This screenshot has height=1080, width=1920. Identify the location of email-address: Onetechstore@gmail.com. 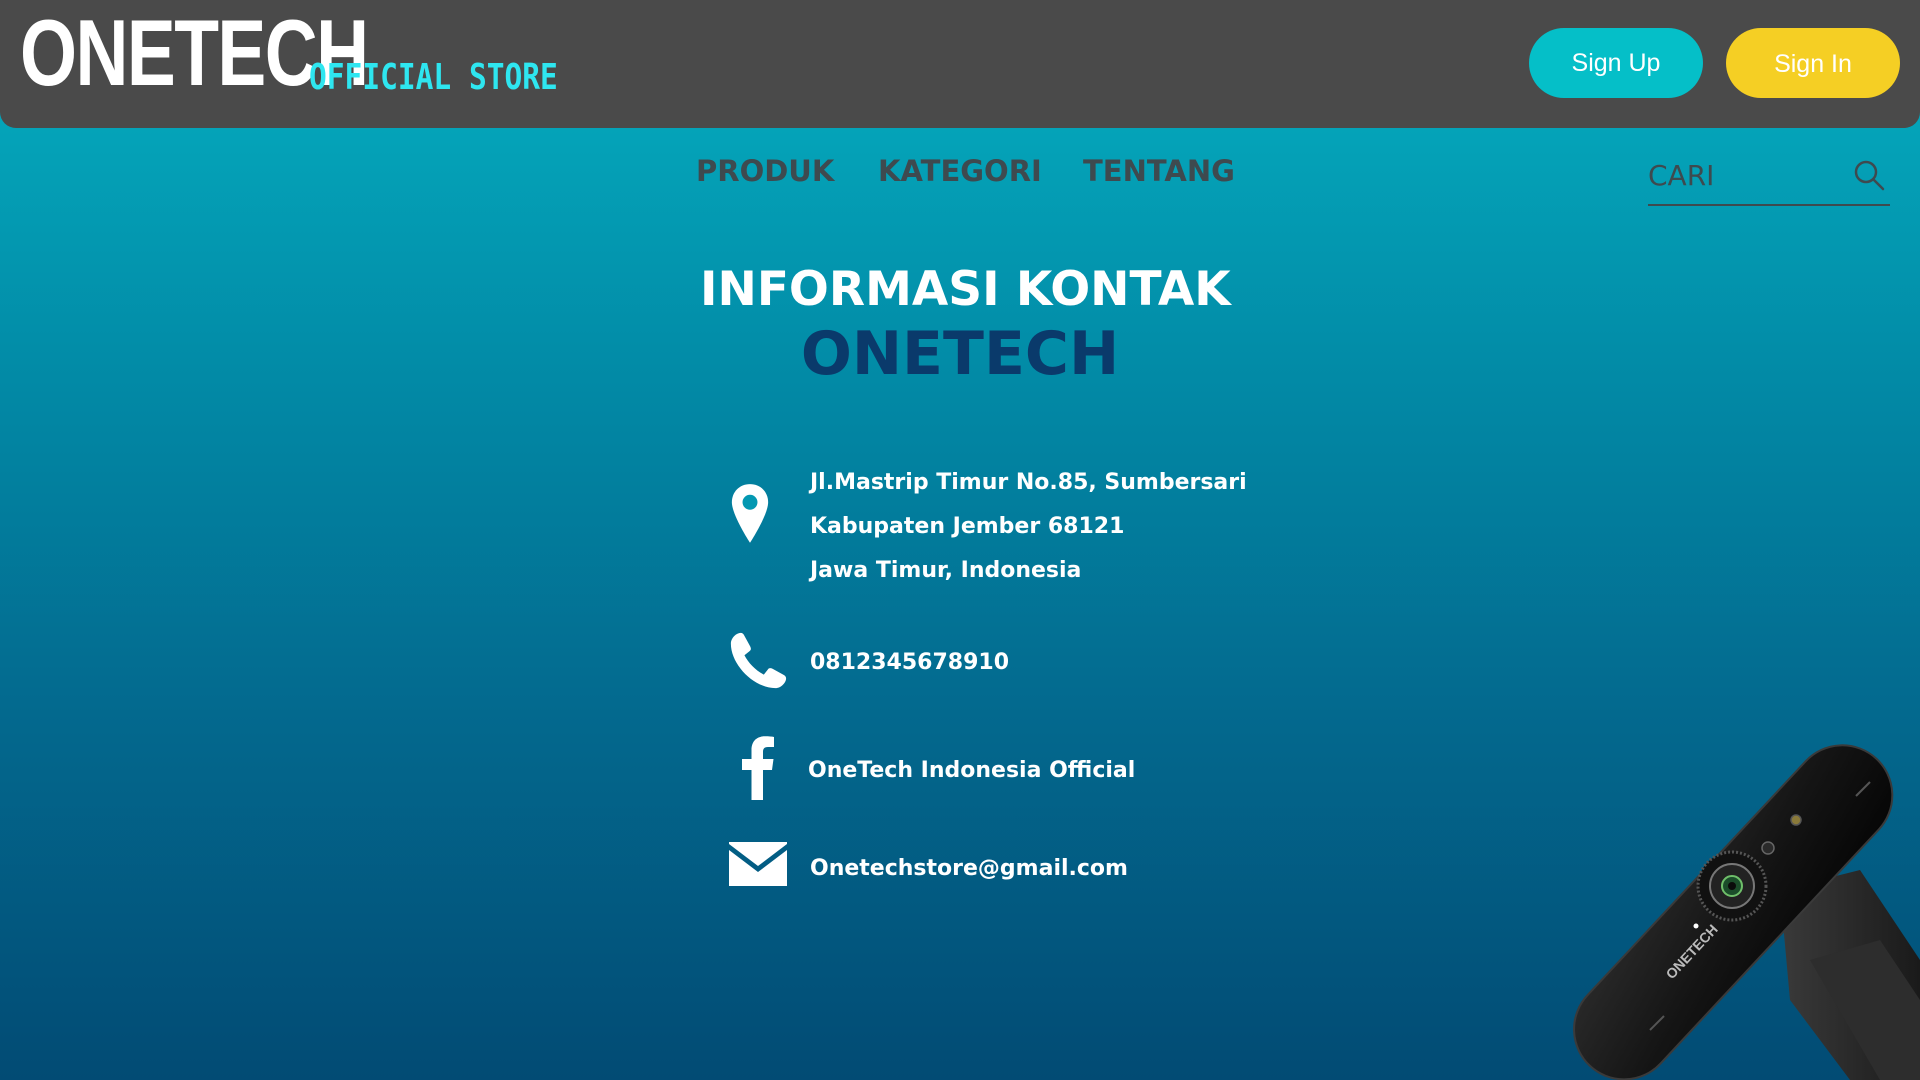
(969, 868).